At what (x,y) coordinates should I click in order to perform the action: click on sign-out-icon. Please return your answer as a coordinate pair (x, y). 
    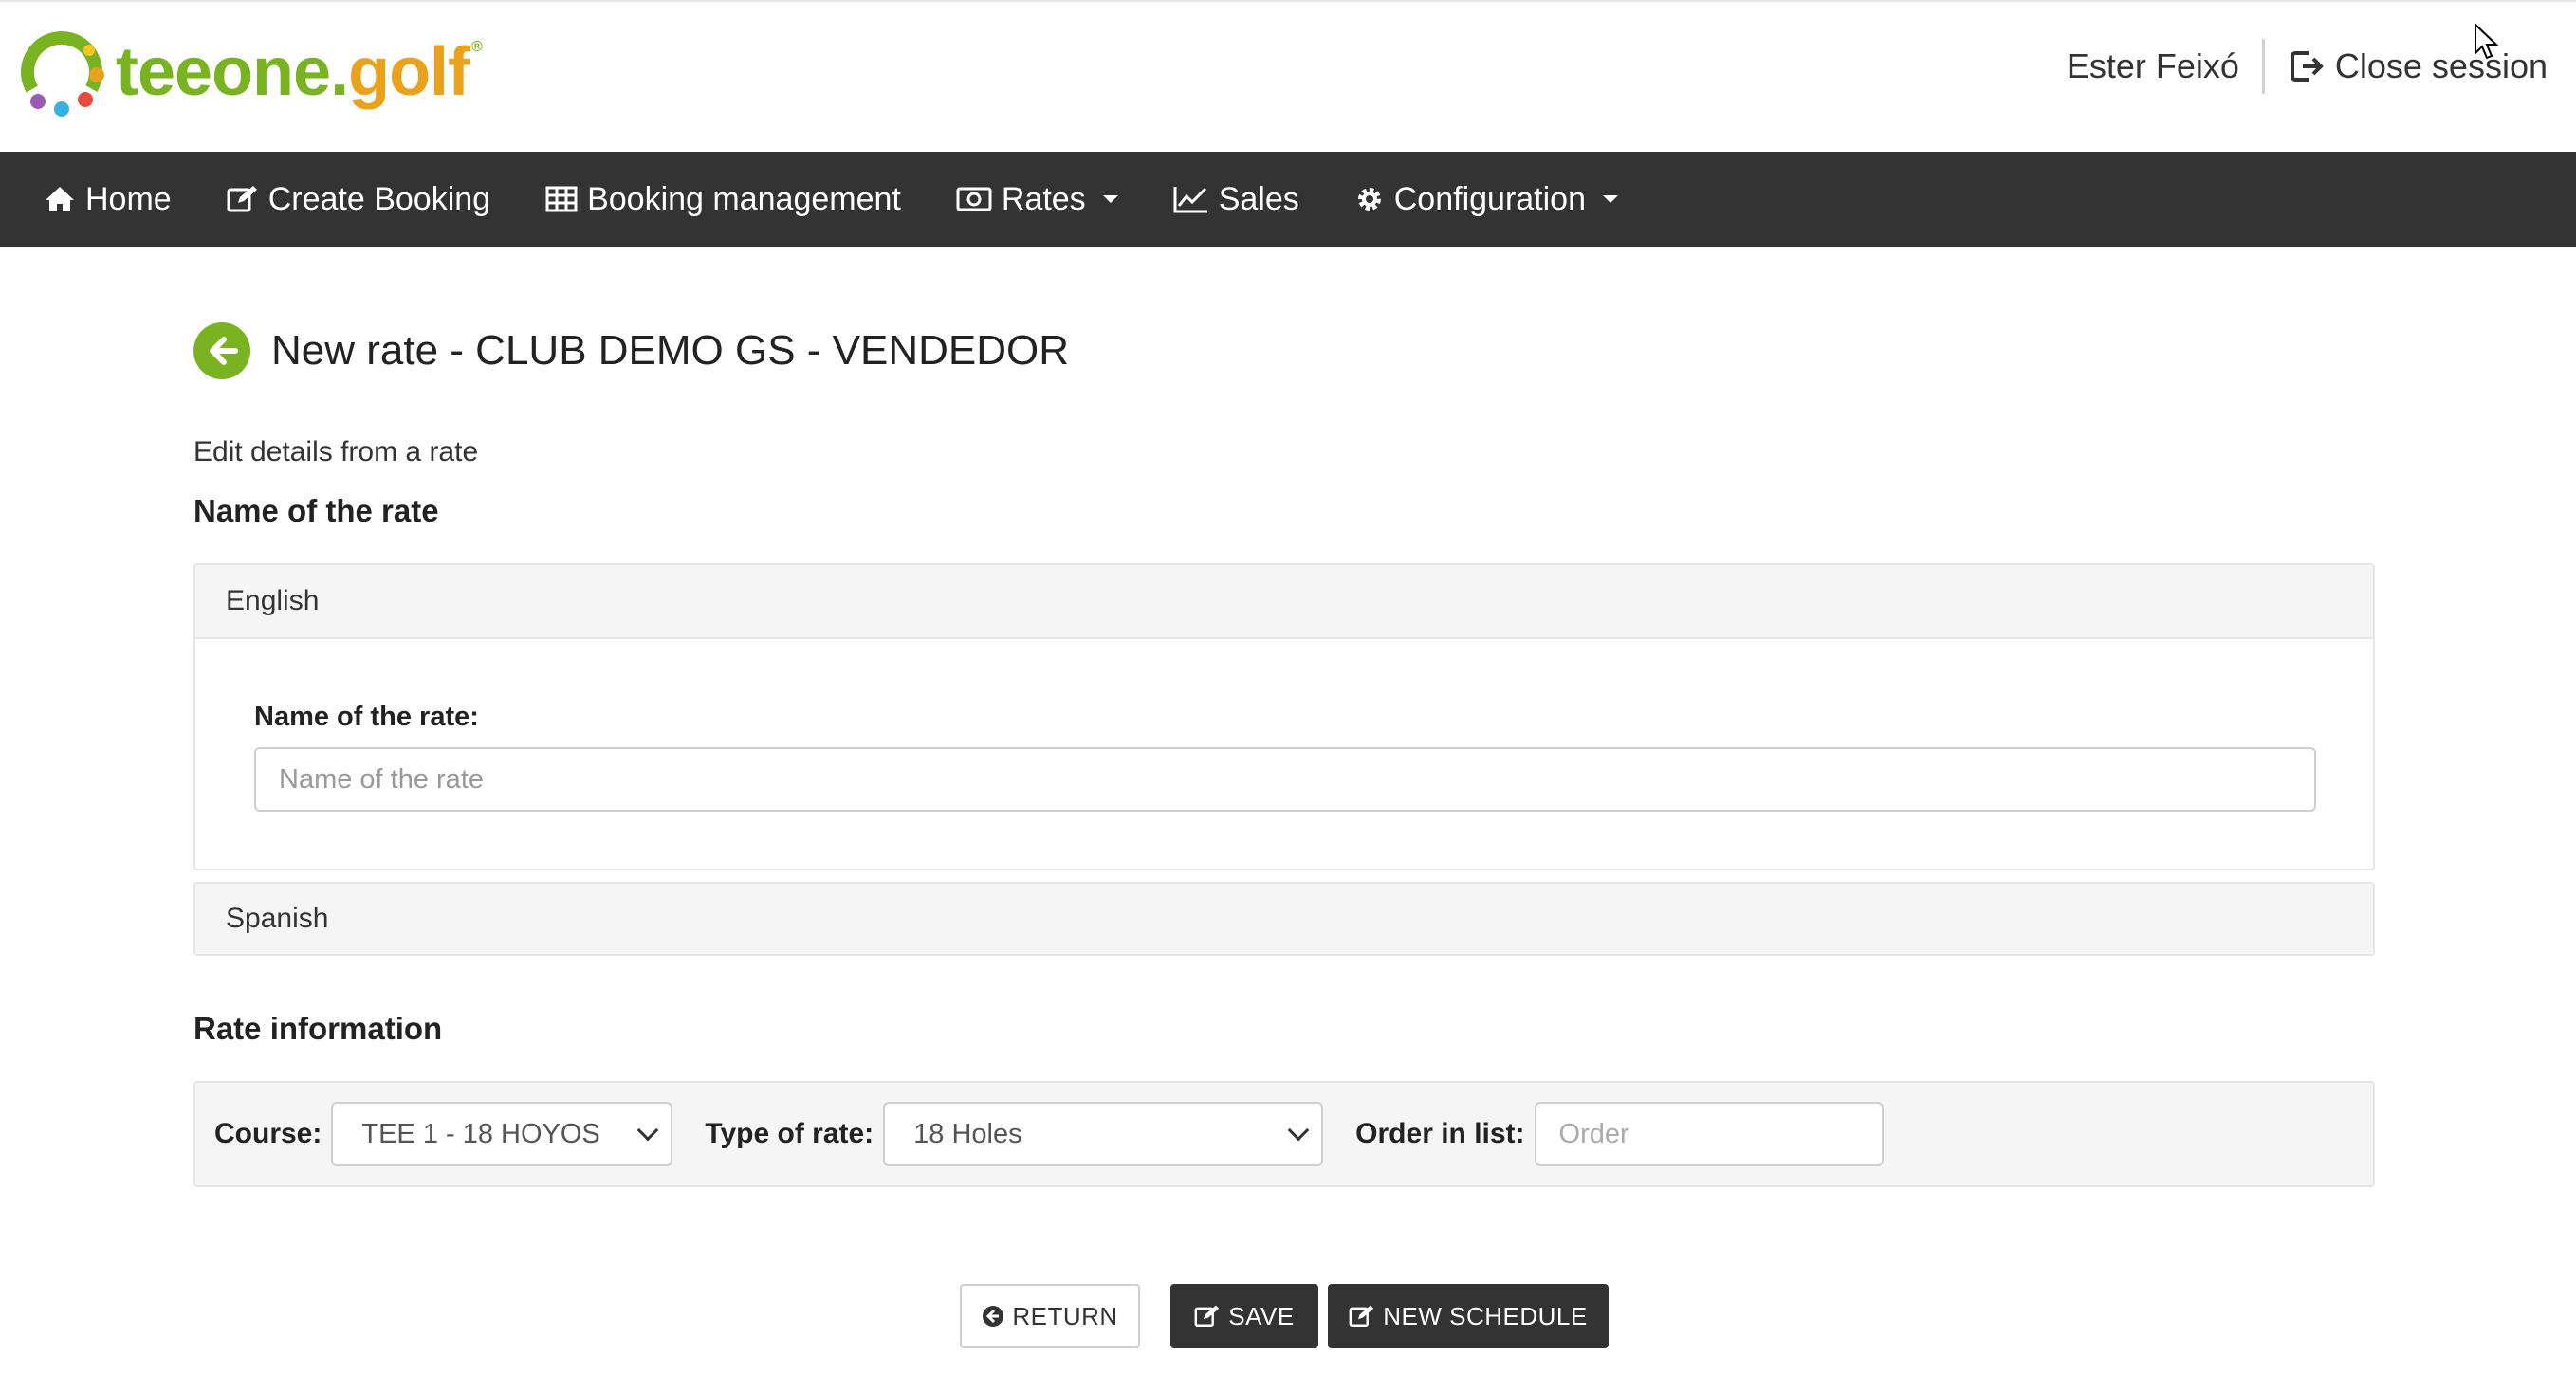
    Looking at the image, I should click on (2307, 66).